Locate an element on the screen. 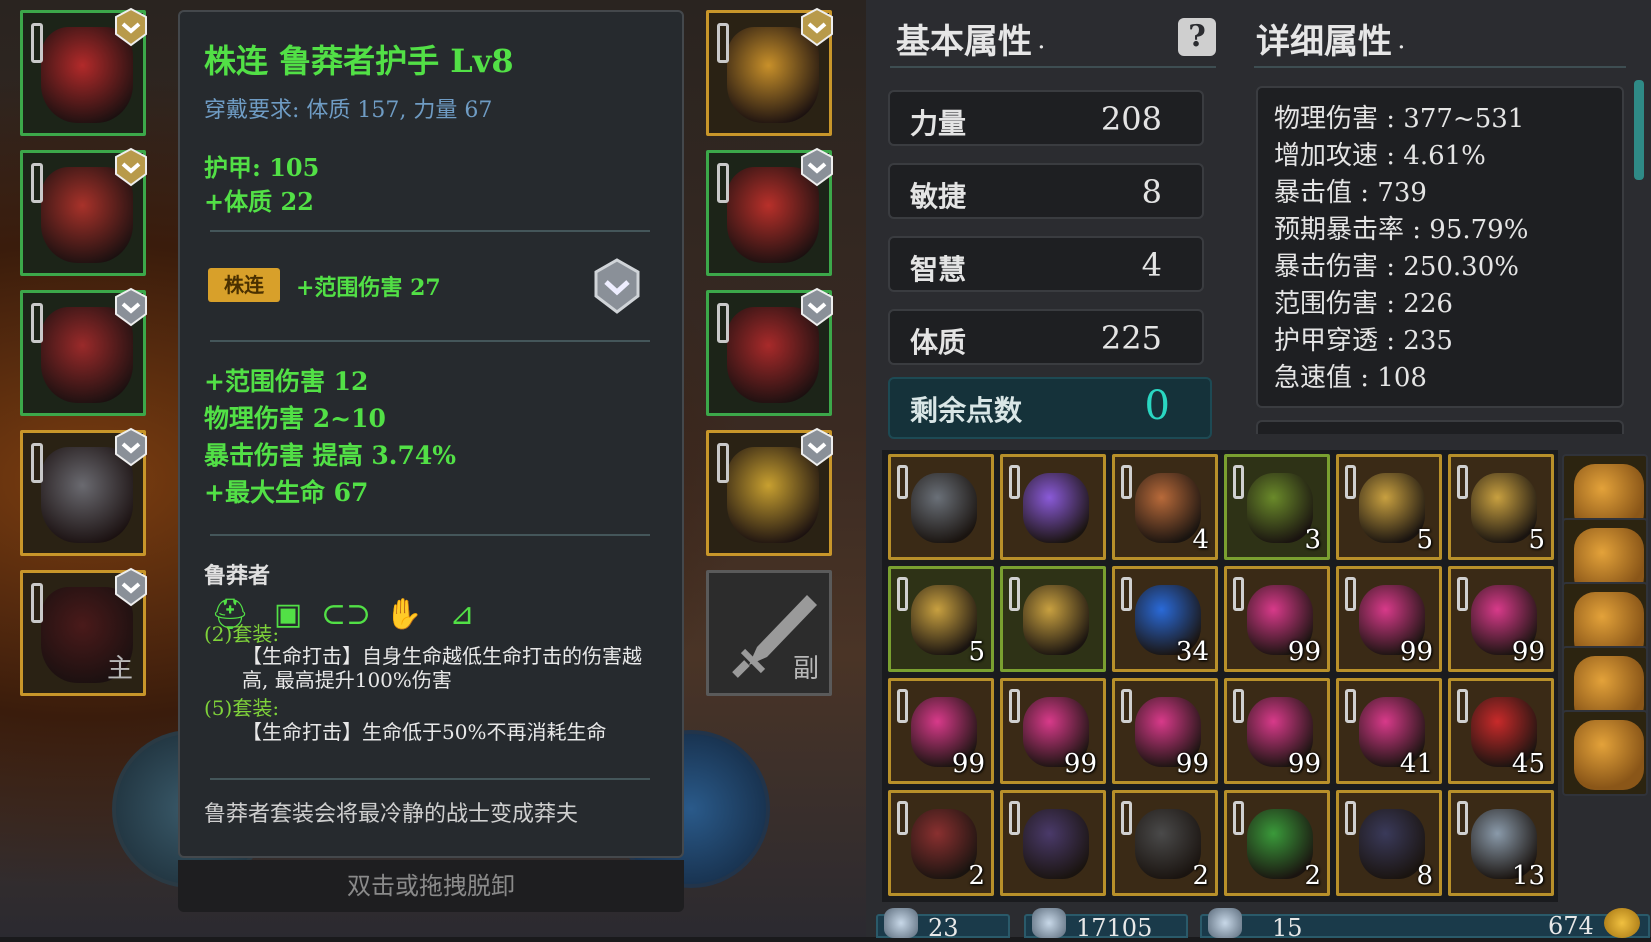 The width and height of the screenshot is (1651, 942). equip-slot-weapon-off: 副 is located at coordinates (769, 633).